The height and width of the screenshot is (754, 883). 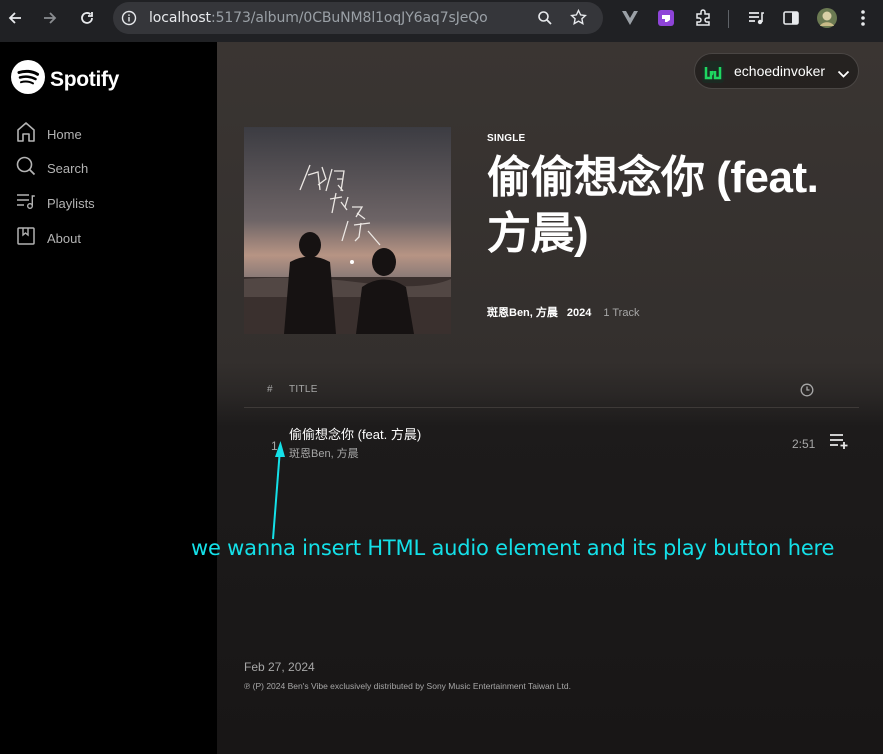 What do you see at coordinates (713, 74) in the screenshot?
I see `user-avatar-icon` at bounding box center [713, 74].